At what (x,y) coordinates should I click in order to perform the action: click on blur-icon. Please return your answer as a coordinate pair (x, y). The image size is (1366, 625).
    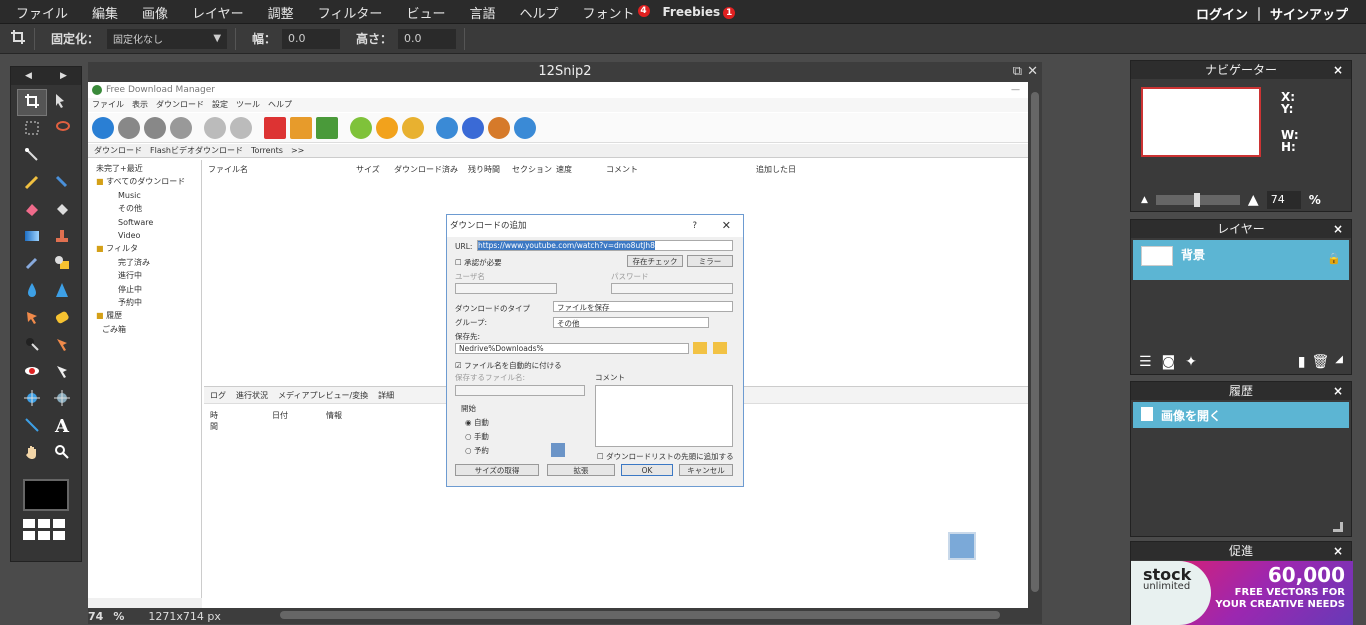
    Looking at the image, I should click on (32, 291).